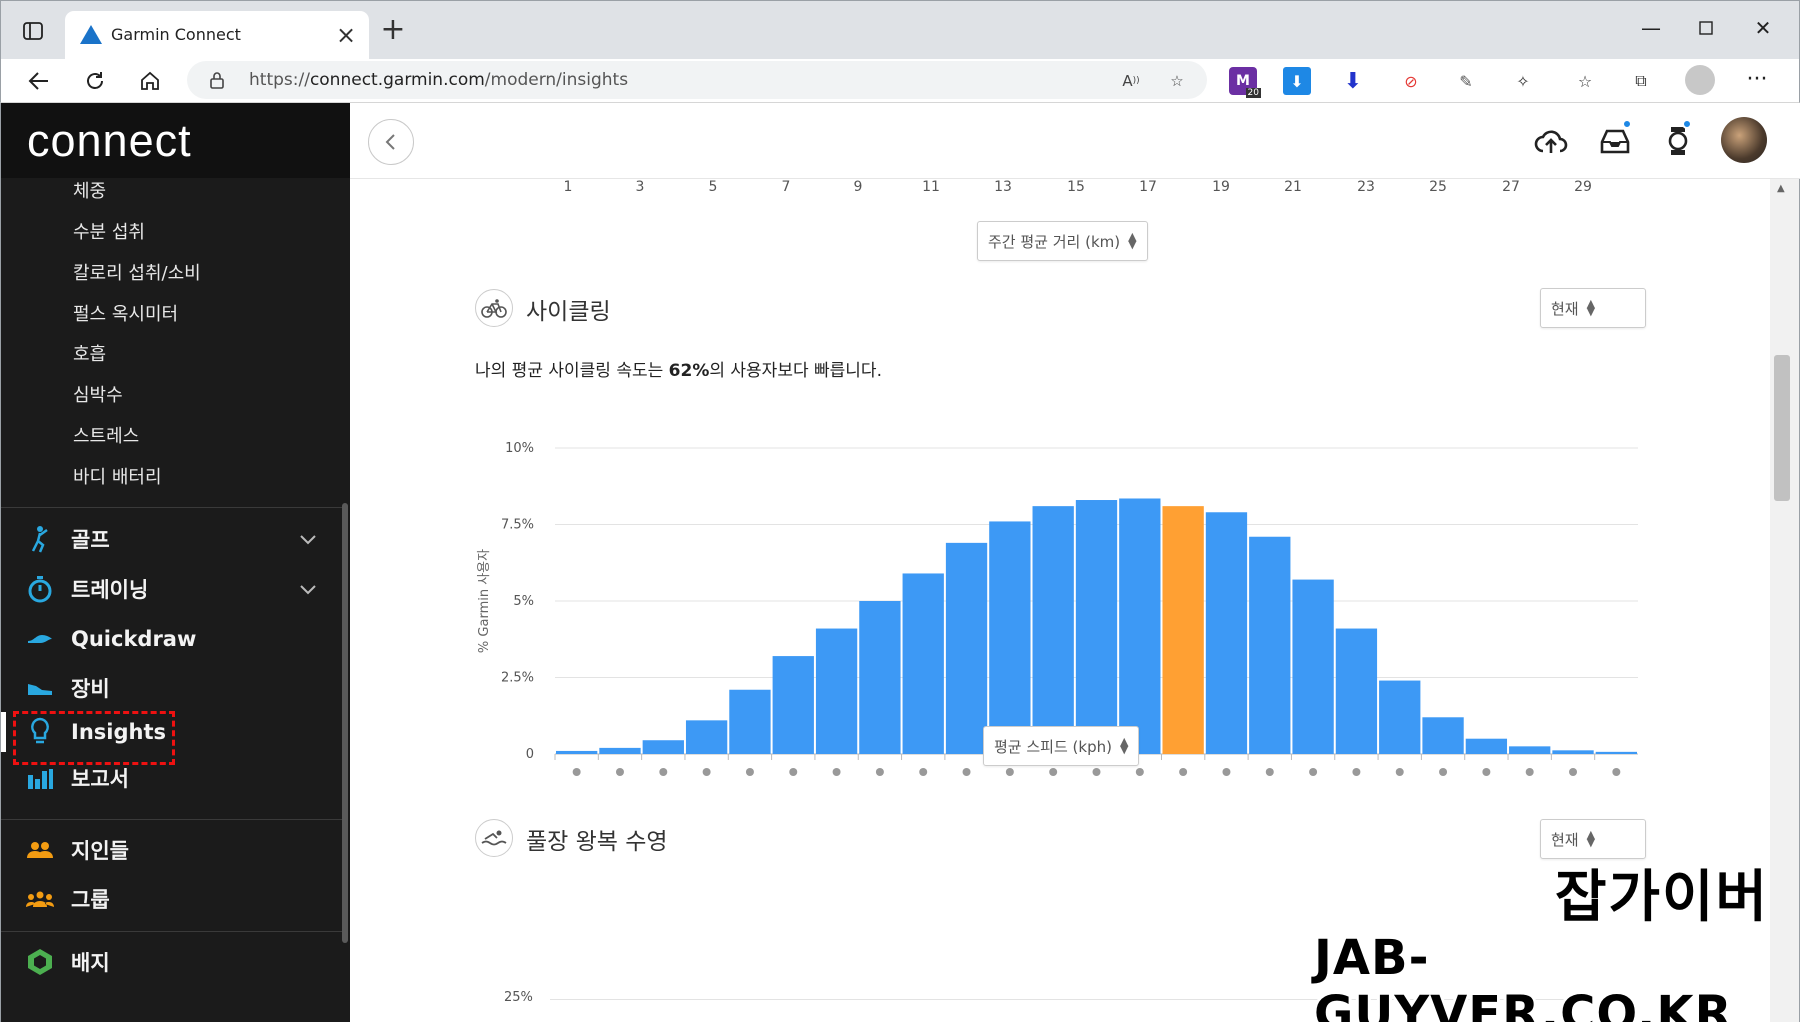 This screenshot has width=1800, height=1022. I want to click on minimize-icon: —, so click(1651, 28).